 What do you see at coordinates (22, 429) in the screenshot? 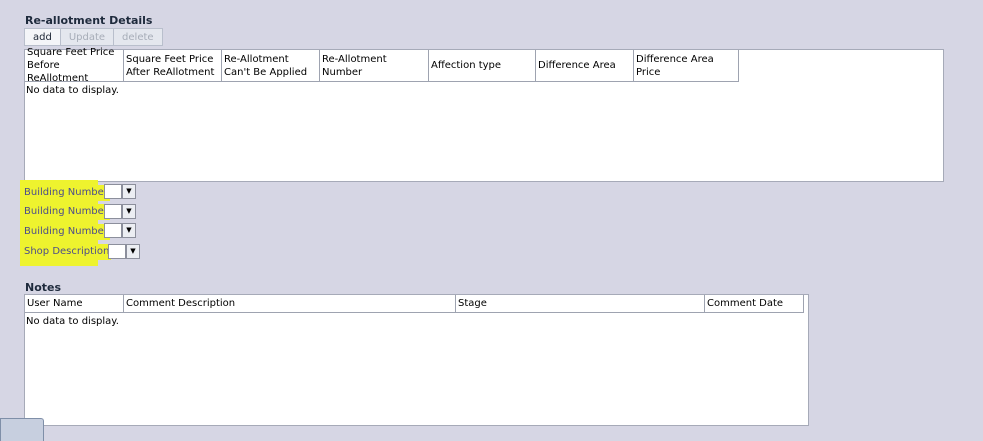
I see `corner-tab` at bounding box center [22, 429].